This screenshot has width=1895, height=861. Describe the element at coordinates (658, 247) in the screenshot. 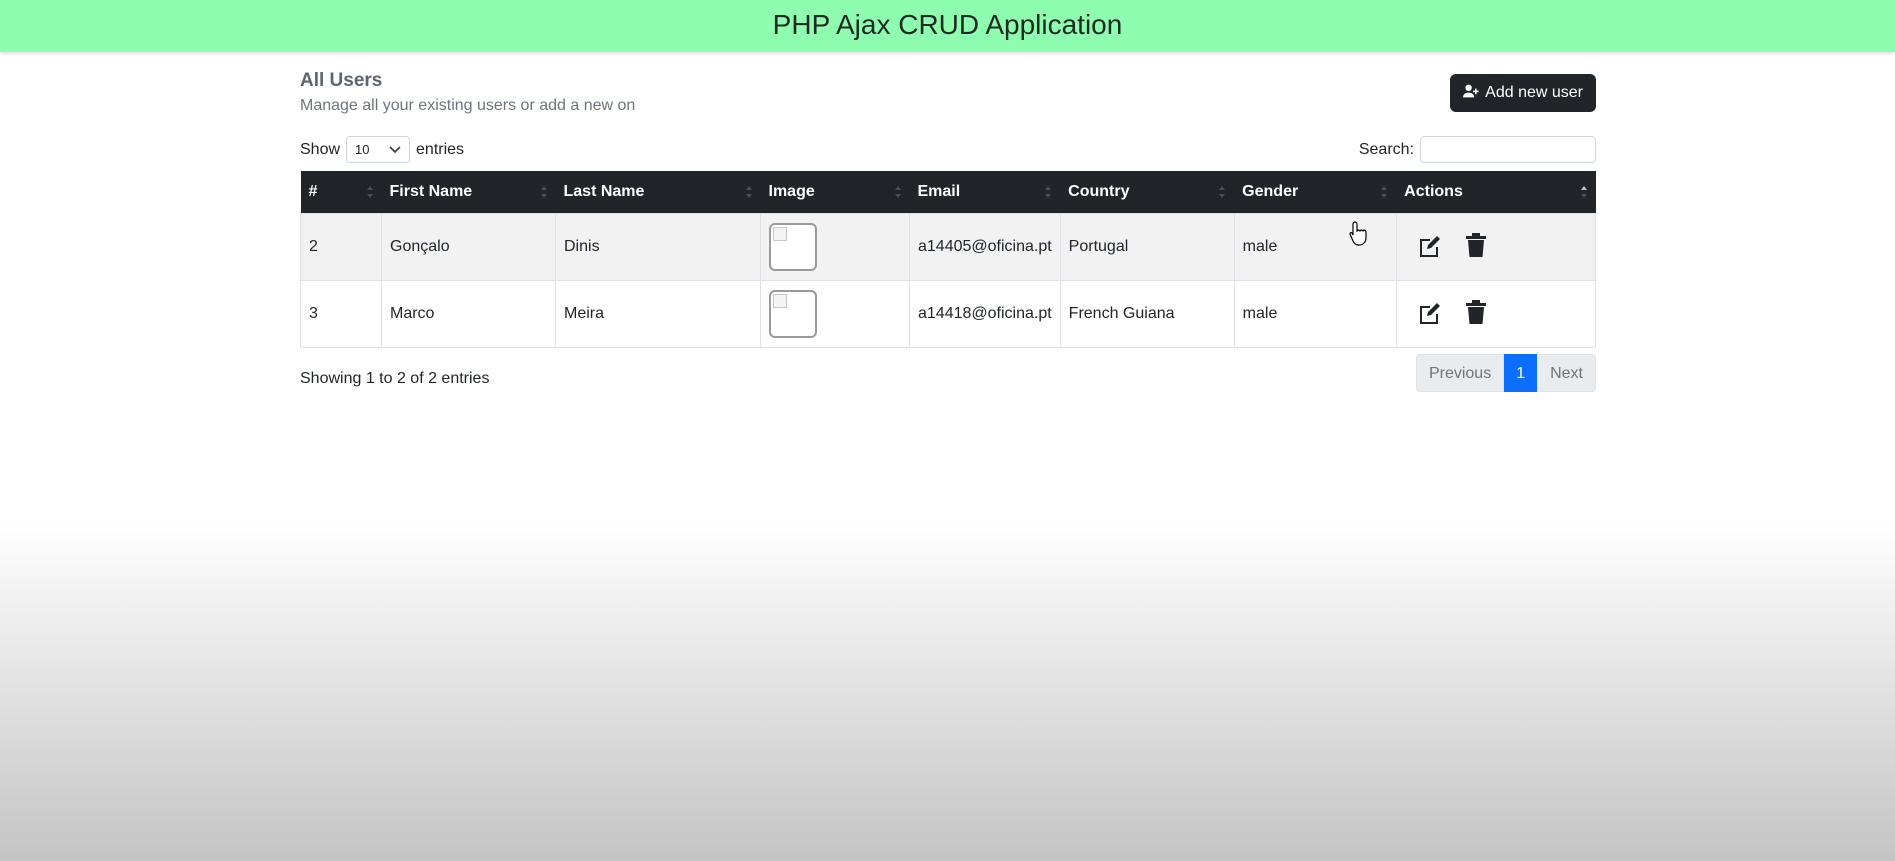

I see `cell-last-name: Dinis` at that location.